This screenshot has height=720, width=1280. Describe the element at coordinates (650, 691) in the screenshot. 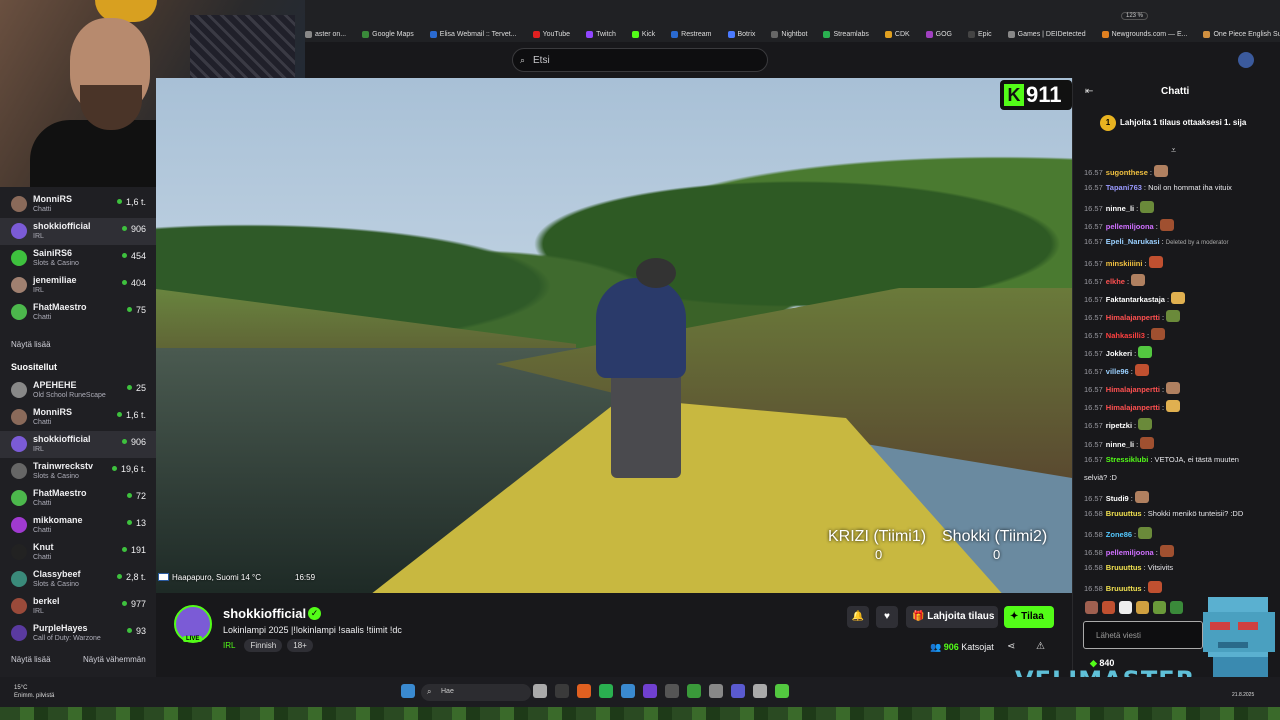

I see `obs-icon` at that location.